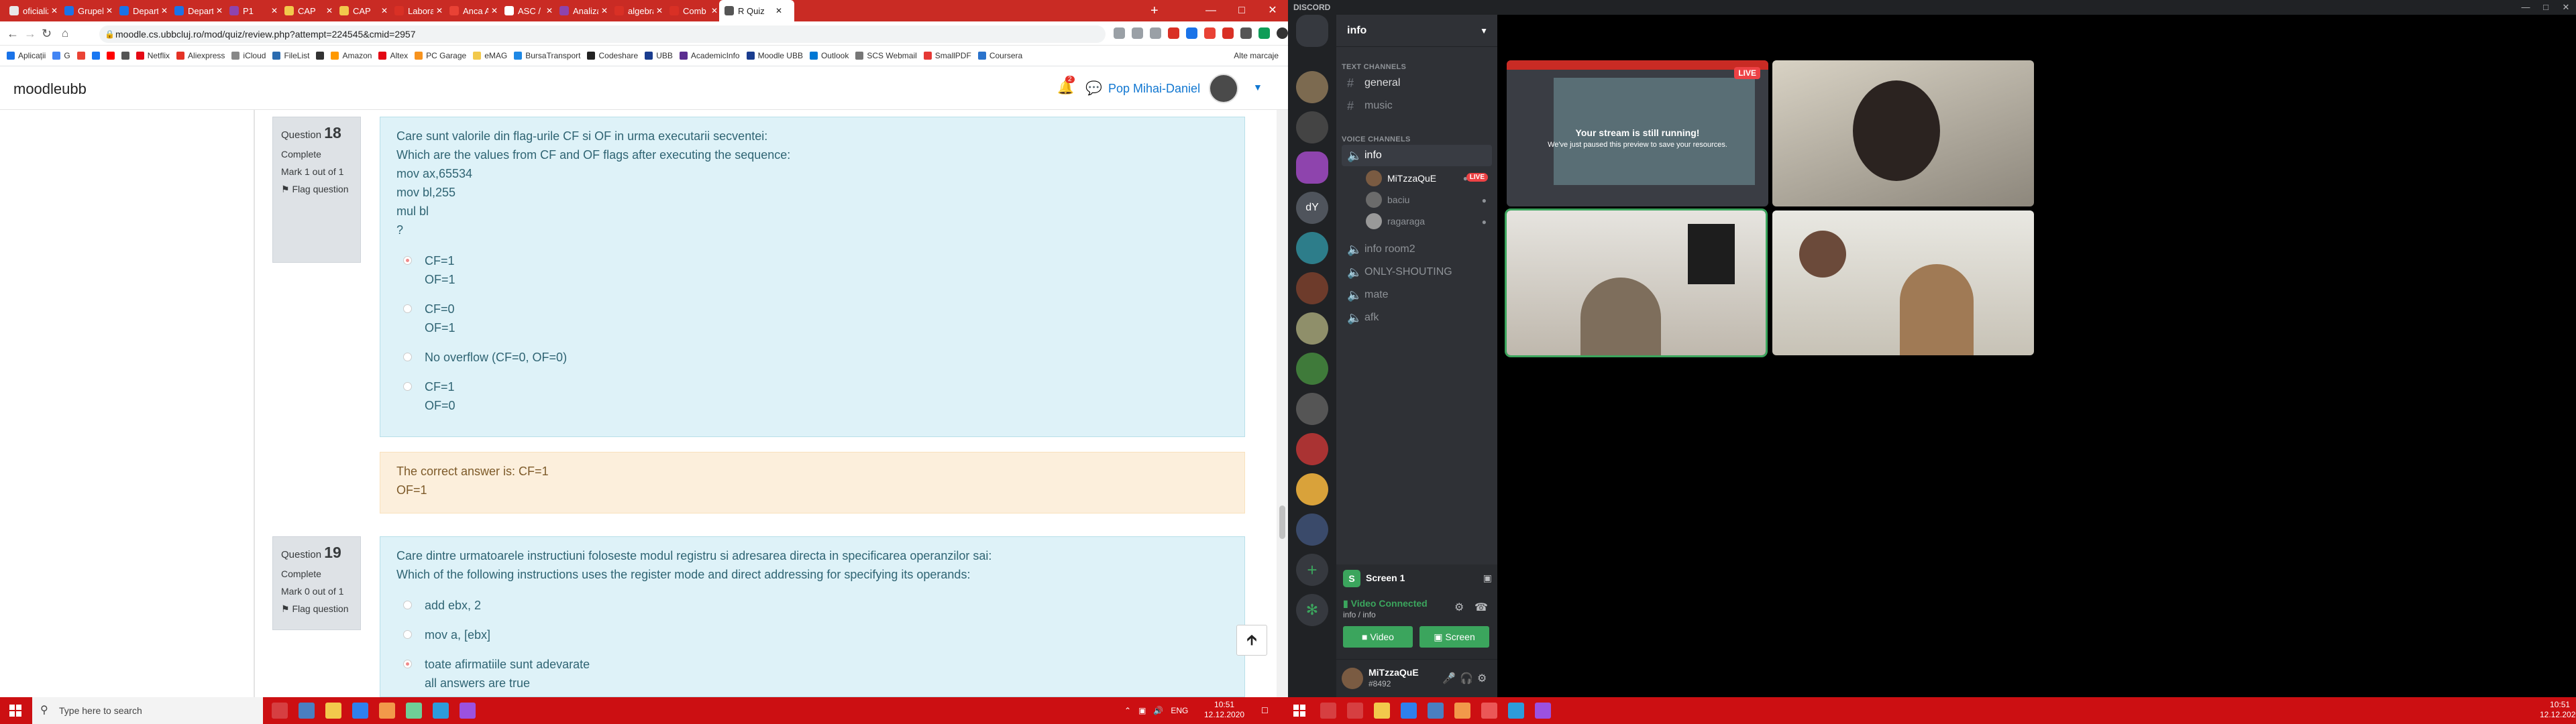 Image resolution: width=2576 pixels, height=724 pixels. I want to click on clock: 10:51 12.12.2020, so click(1224, 710).